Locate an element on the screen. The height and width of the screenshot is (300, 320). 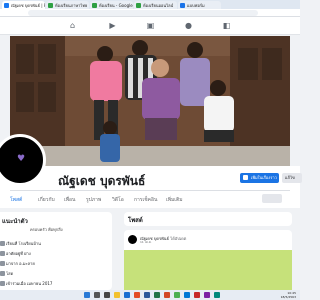
browser-tab-5: แบบฟอร์ม is located at coordinates (199, 5).